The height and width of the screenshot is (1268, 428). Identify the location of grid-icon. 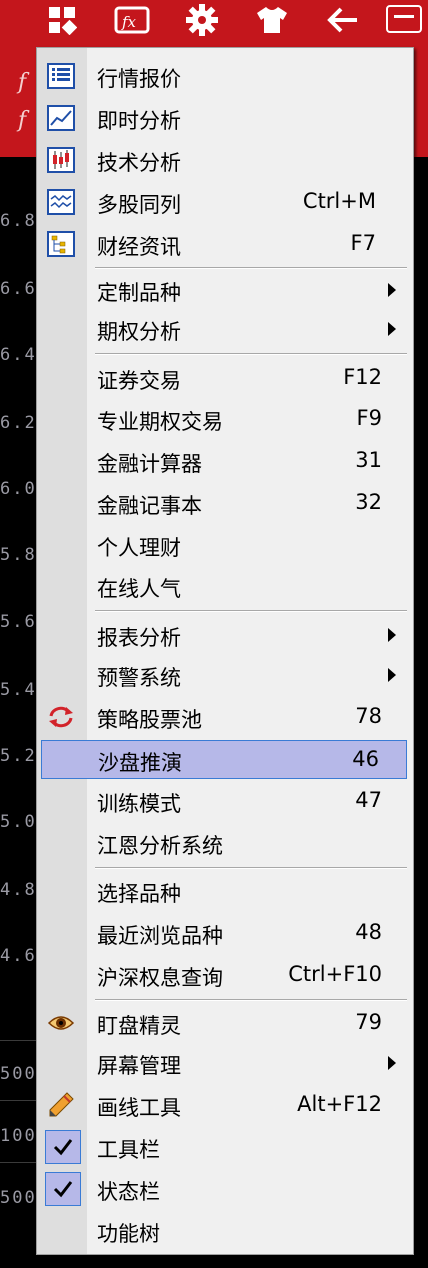
(62, 20).